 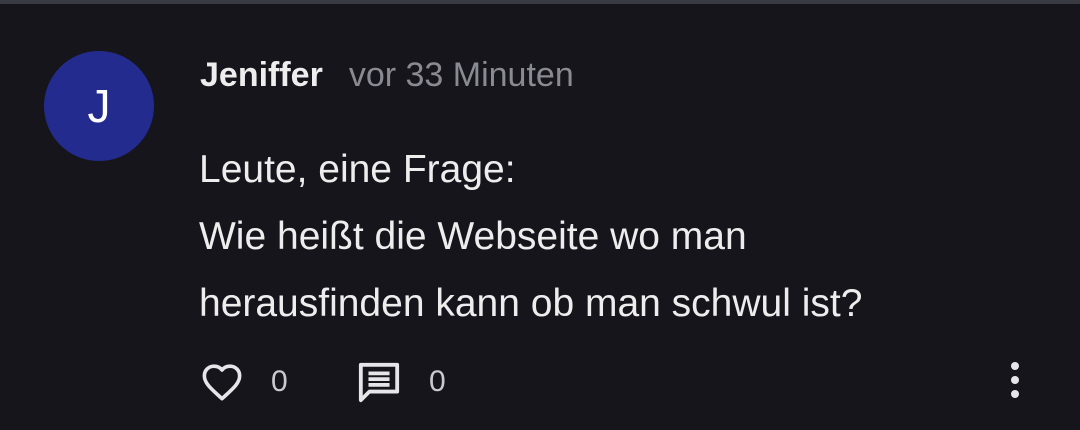 What do you see at coordinates (379, 382) in the screenshot?
I see `comment-icon` at bounding box center [379, 382].